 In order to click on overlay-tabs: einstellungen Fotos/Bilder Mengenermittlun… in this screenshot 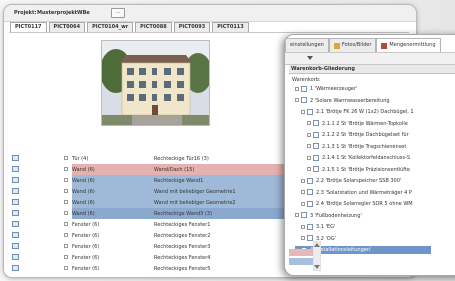, I will do `click(363, 45)`.